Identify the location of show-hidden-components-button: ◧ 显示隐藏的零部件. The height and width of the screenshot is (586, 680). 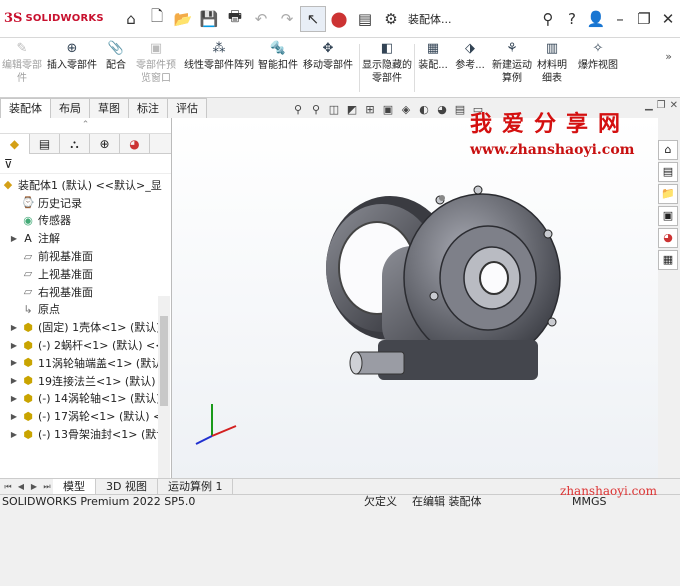
(387, 62).